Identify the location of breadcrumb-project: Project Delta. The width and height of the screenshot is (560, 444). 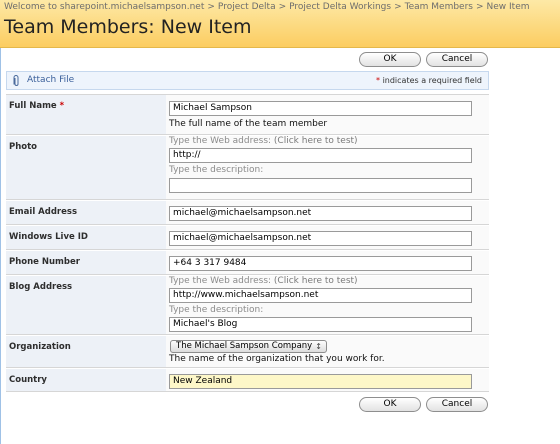
(247, 7).